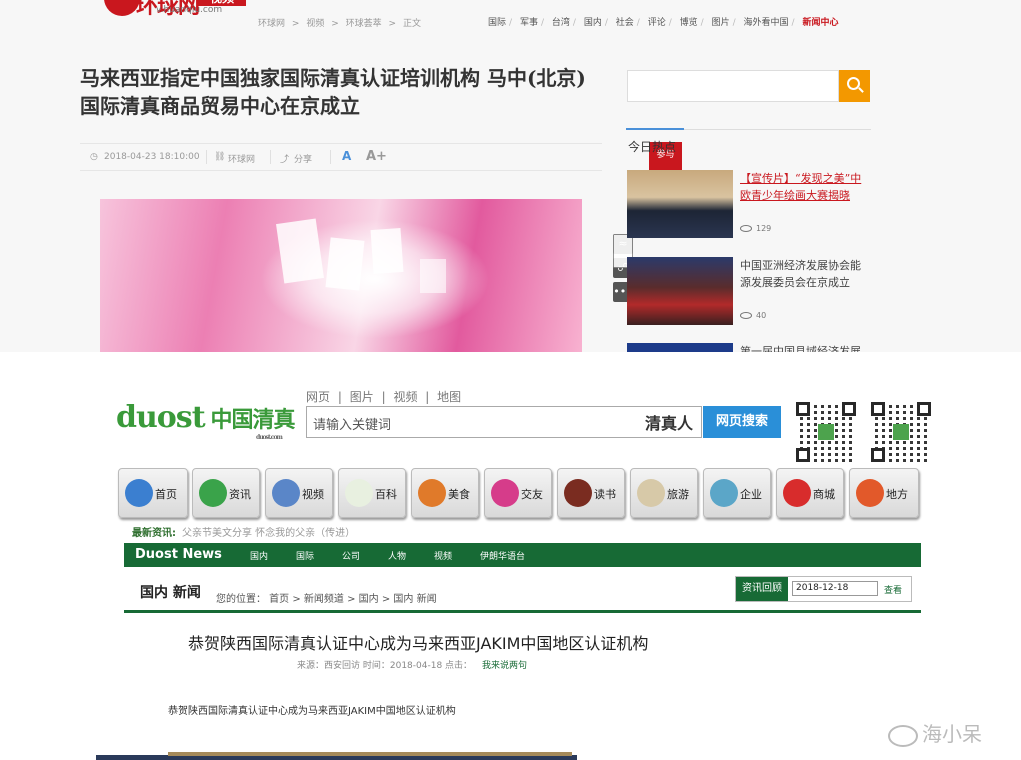 This screenshot has width=1021, height=760. I want to click on duost-logo-sub: duost.com, so click(269, 437).